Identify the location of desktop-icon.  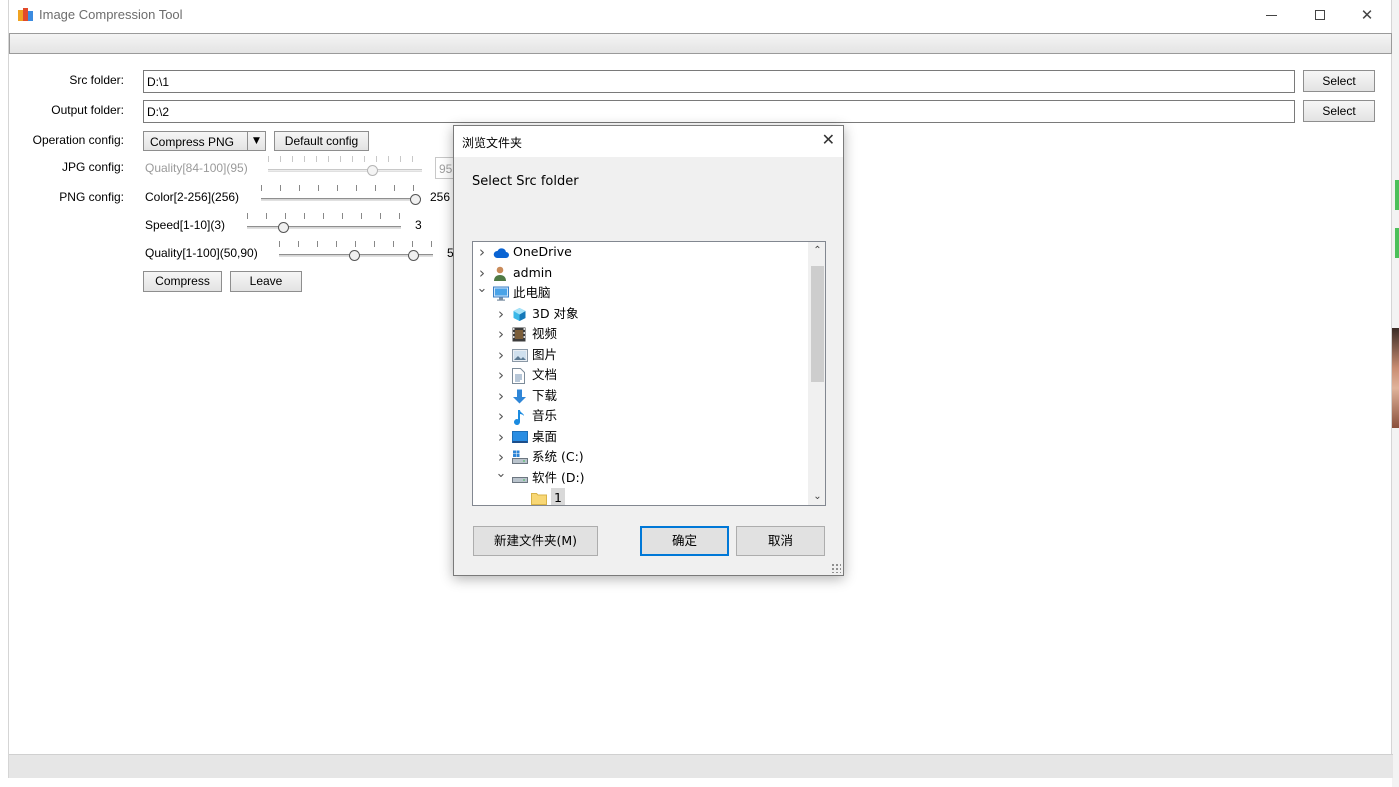
(520, 437).